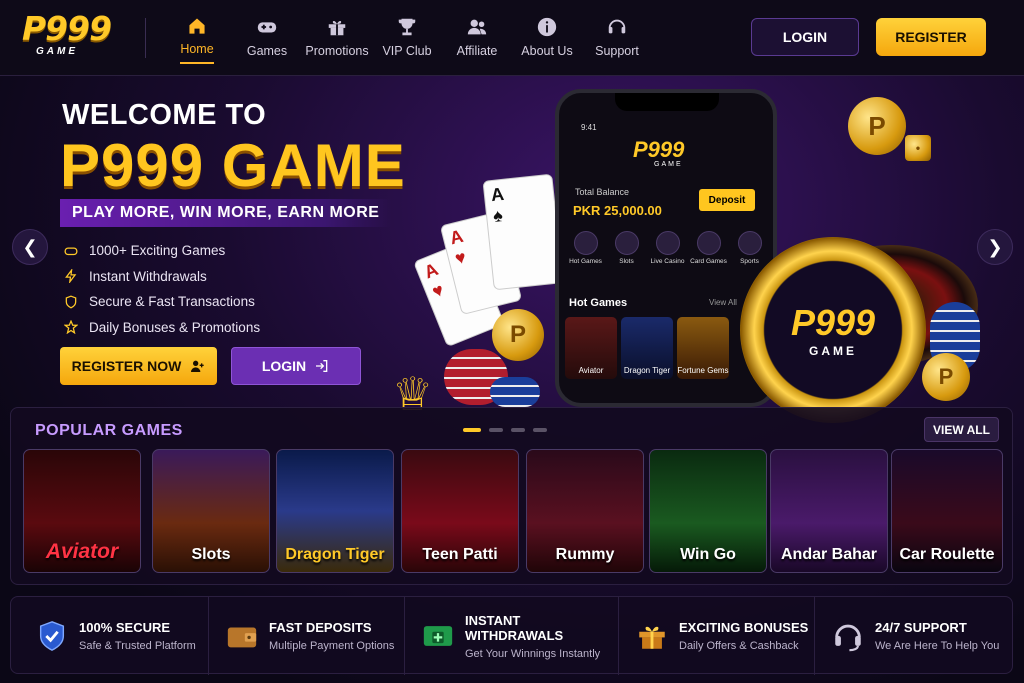  What do you see at coordinates (591, 348) in the screenshot?
I see `phone-tile: Aviator` at bounding box center [591, 348].